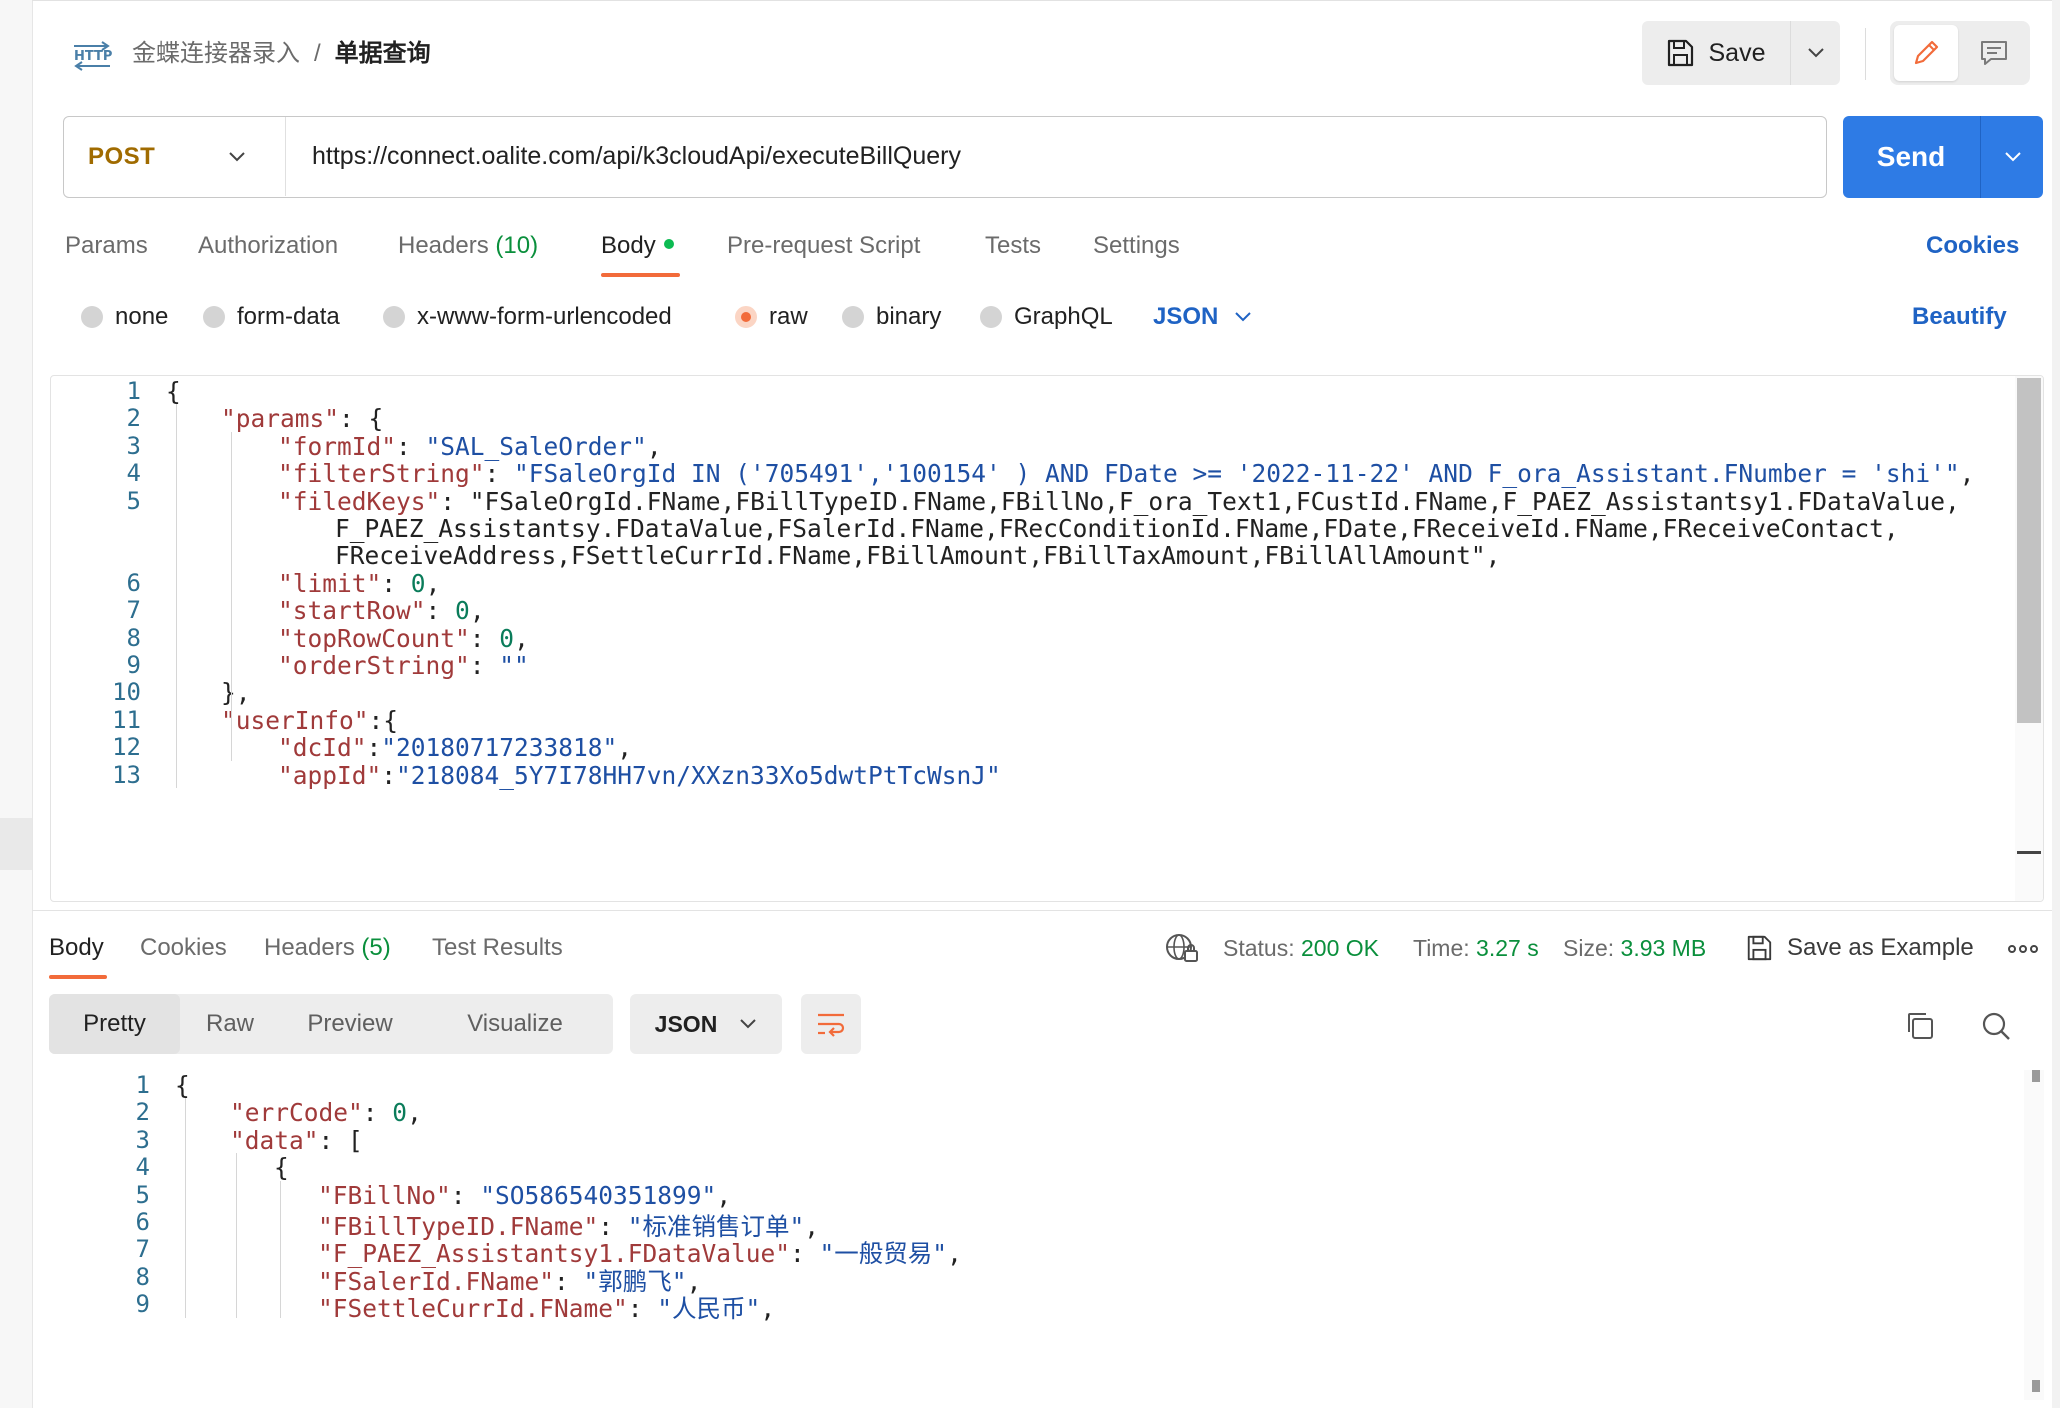  What do you see at coordinates (281, 1168) in the screenshot?
I see `code-line: {` at bounding box center [281, 1168].